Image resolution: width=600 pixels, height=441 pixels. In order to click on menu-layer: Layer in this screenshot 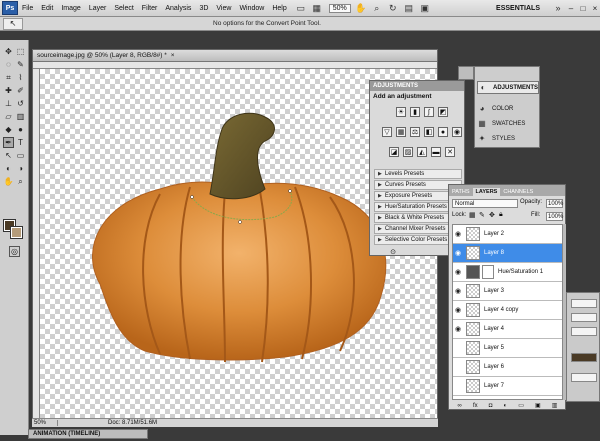, I will do `click(98, 8)`.